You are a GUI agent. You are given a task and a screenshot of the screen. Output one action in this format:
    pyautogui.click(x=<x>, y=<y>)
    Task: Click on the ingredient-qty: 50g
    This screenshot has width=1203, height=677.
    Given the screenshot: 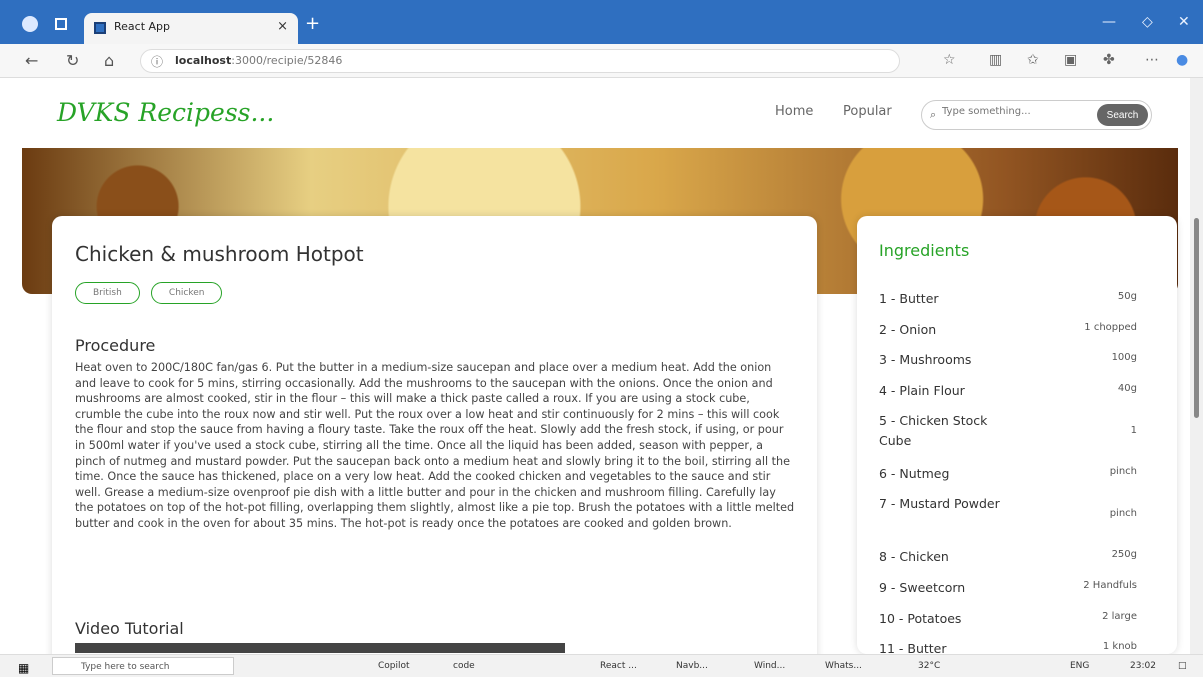 What is the action you would take?
    pyautogui.click(x=1127, y=296)
    